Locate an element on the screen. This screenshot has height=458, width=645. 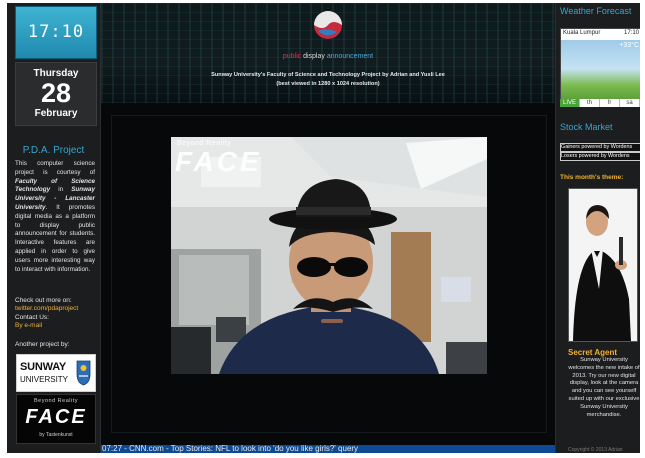
resolution-note: (best viewed in 1280 x 1024 resolution) is located at coordinates (328, 84).